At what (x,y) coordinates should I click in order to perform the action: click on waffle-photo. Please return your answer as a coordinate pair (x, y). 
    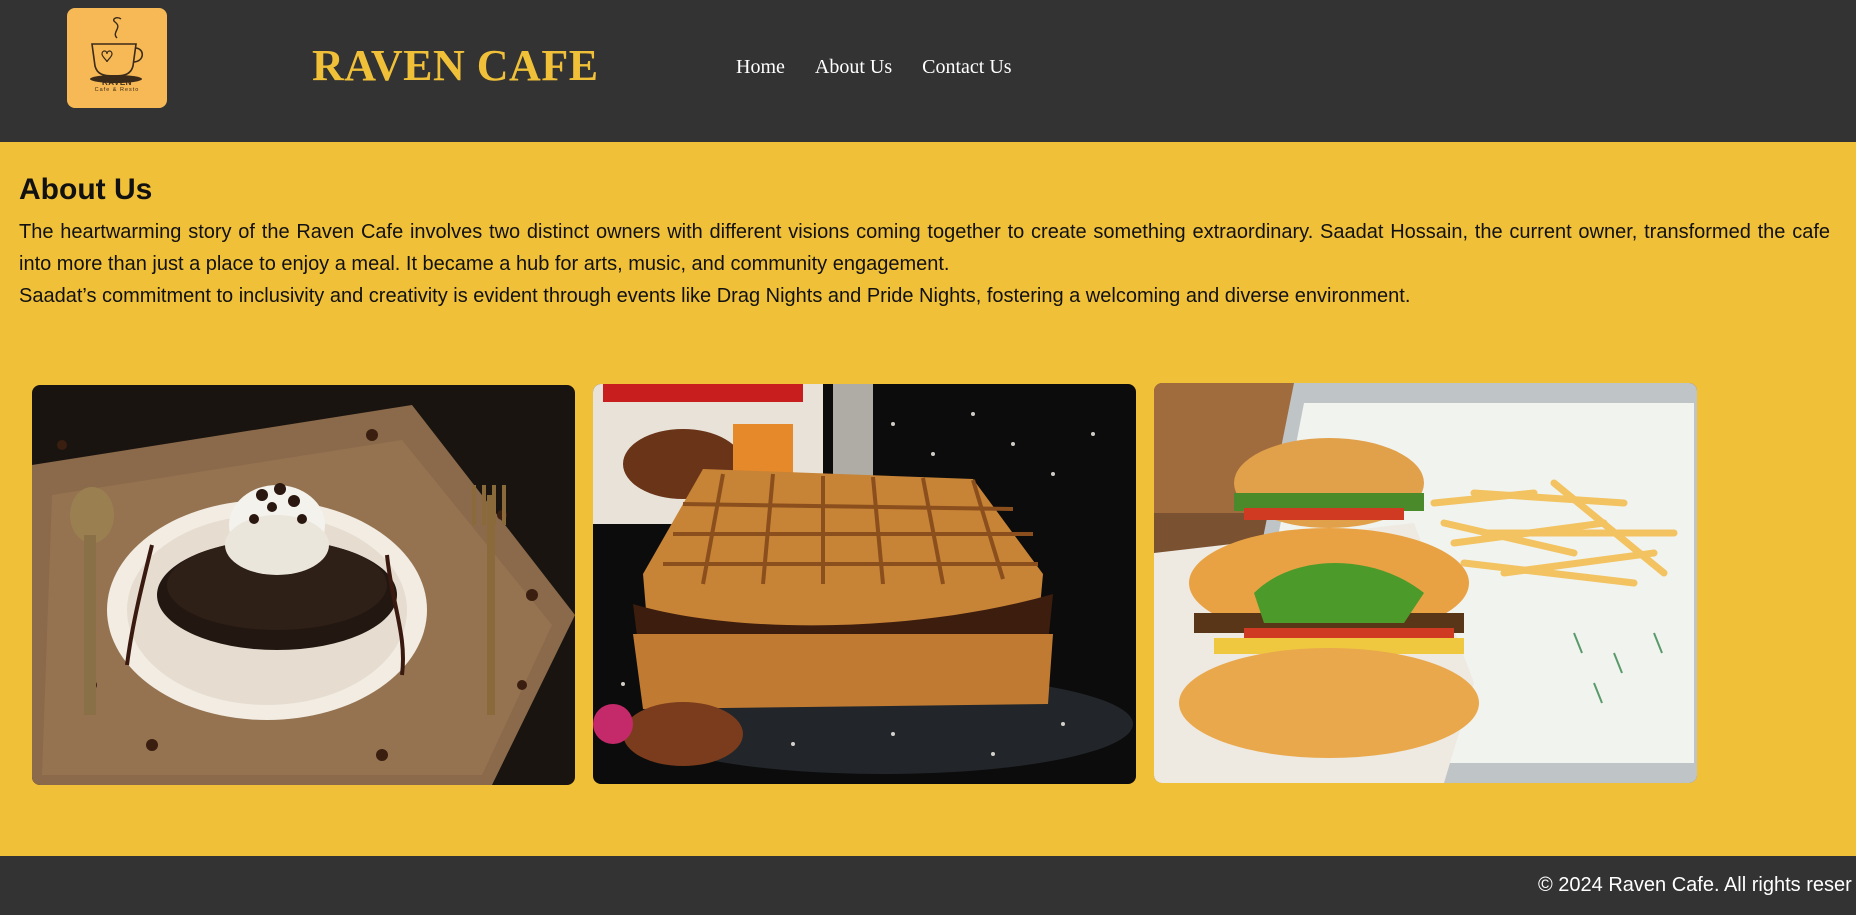
    Looking at the image, I should click on (864, 584).